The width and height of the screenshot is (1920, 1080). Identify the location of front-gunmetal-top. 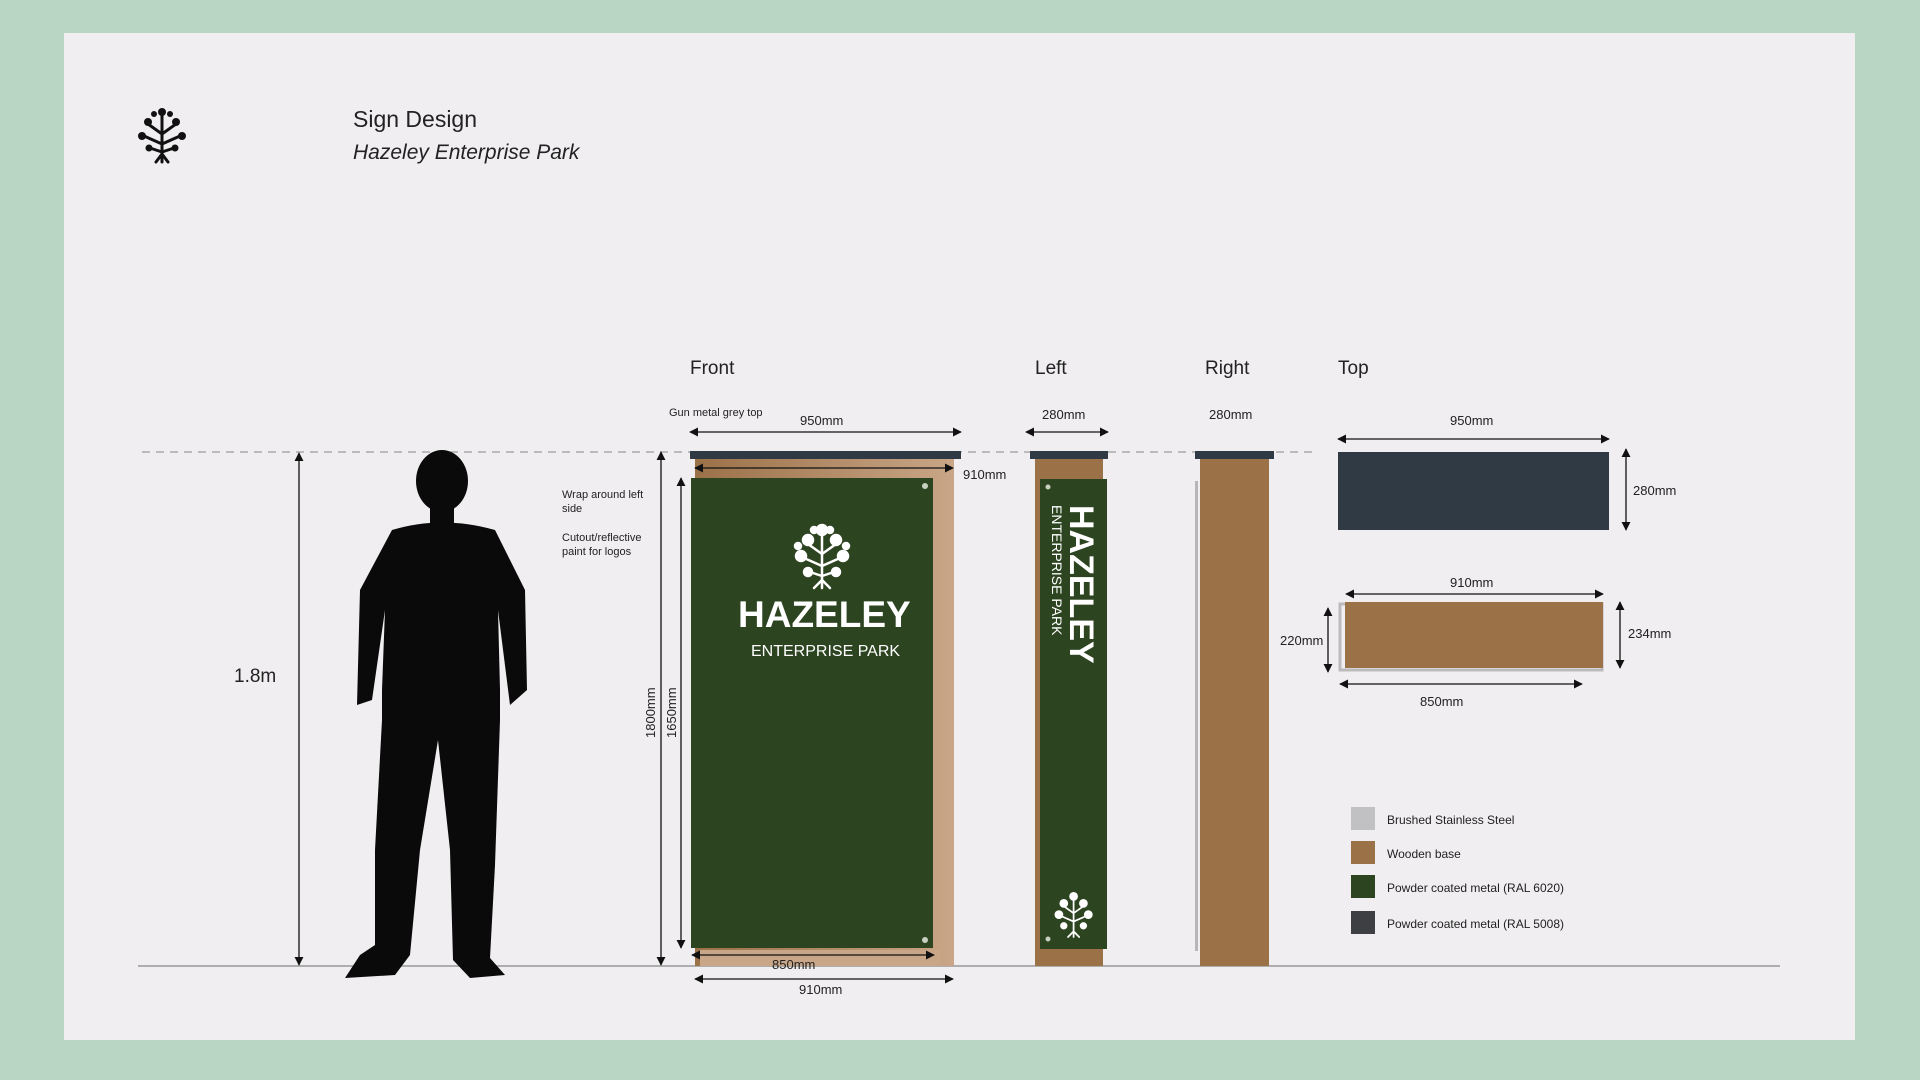
(825, 455).